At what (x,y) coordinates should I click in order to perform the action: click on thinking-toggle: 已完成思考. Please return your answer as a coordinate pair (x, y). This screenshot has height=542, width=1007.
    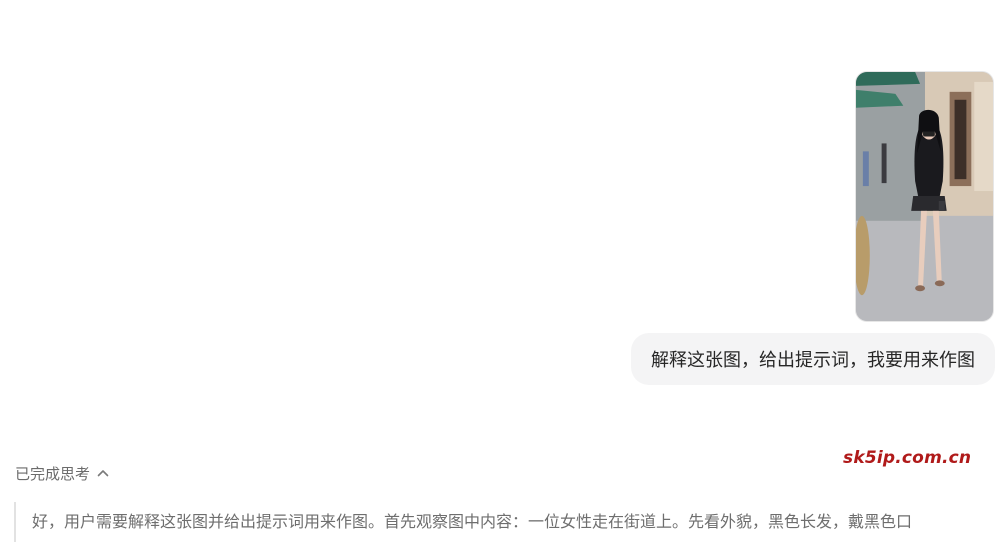
    Looking at the image, I should click on (62, 473).